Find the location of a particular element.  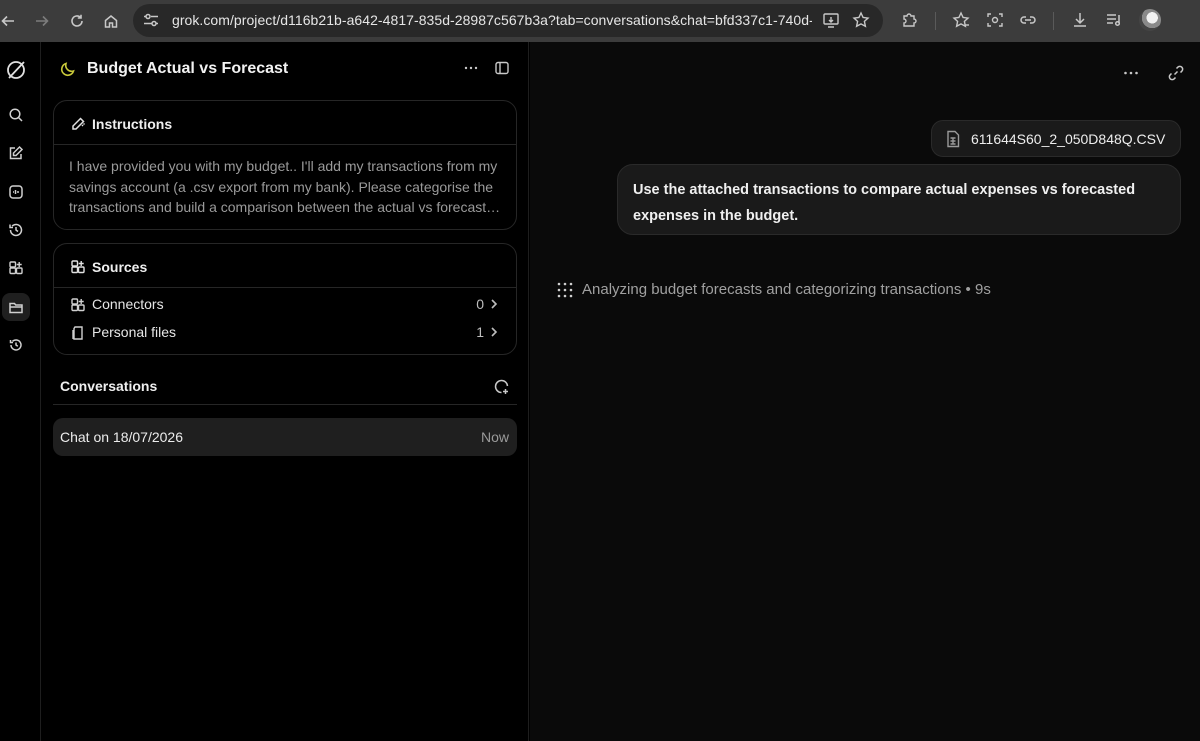

workspaces-icon is located at coordinates (16, 268).